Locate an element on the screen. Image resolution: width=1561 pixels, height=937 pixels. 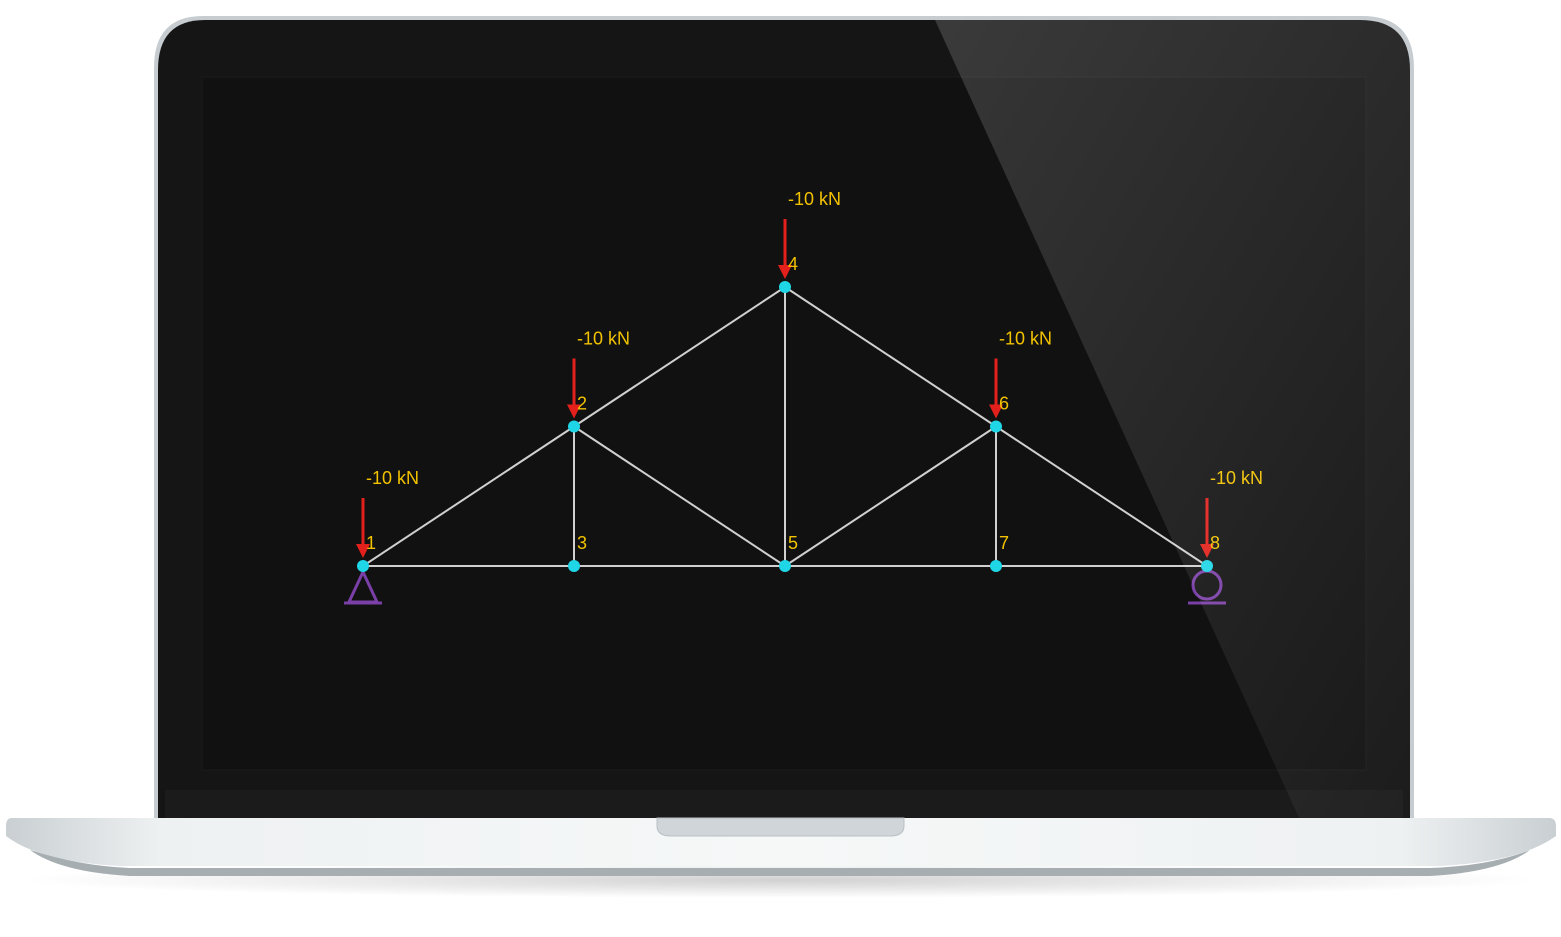
load-label-6: -10 kN is located at coordinates (1025, 339).